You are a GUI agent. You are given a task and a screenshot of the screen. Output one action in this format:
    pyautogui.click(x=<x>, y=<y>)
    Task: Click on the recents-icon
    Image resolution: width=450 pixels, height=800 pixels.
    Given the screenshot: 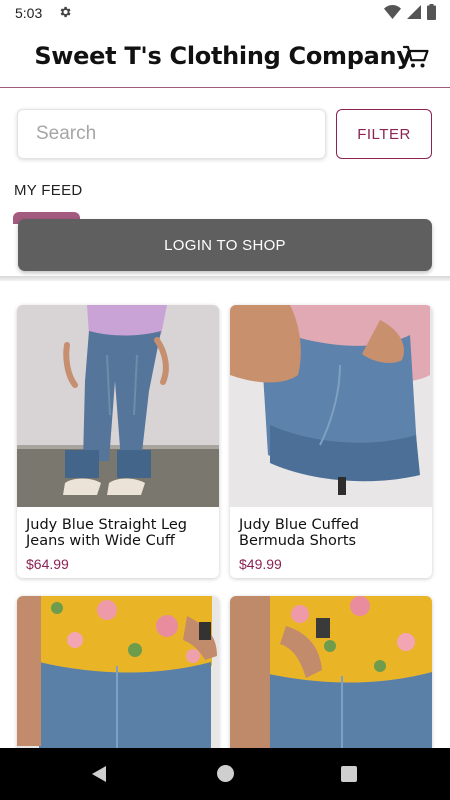 What is the action you would take?
    pyautogui.click(x=349, y=774)
    